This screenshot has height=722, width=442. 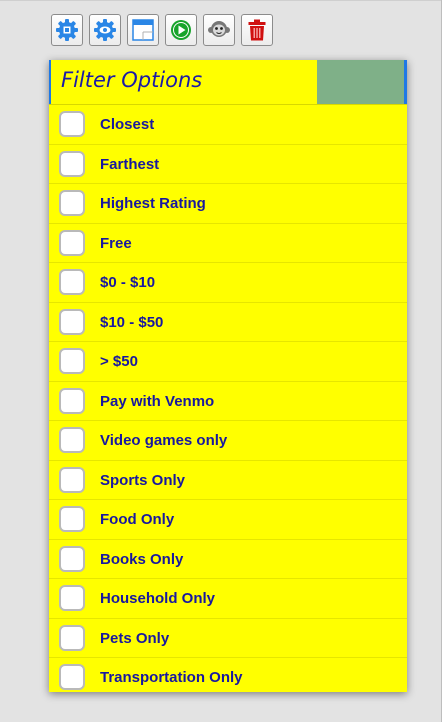 I want to click on visibility-gear-icon, so click(x=105, y=30).